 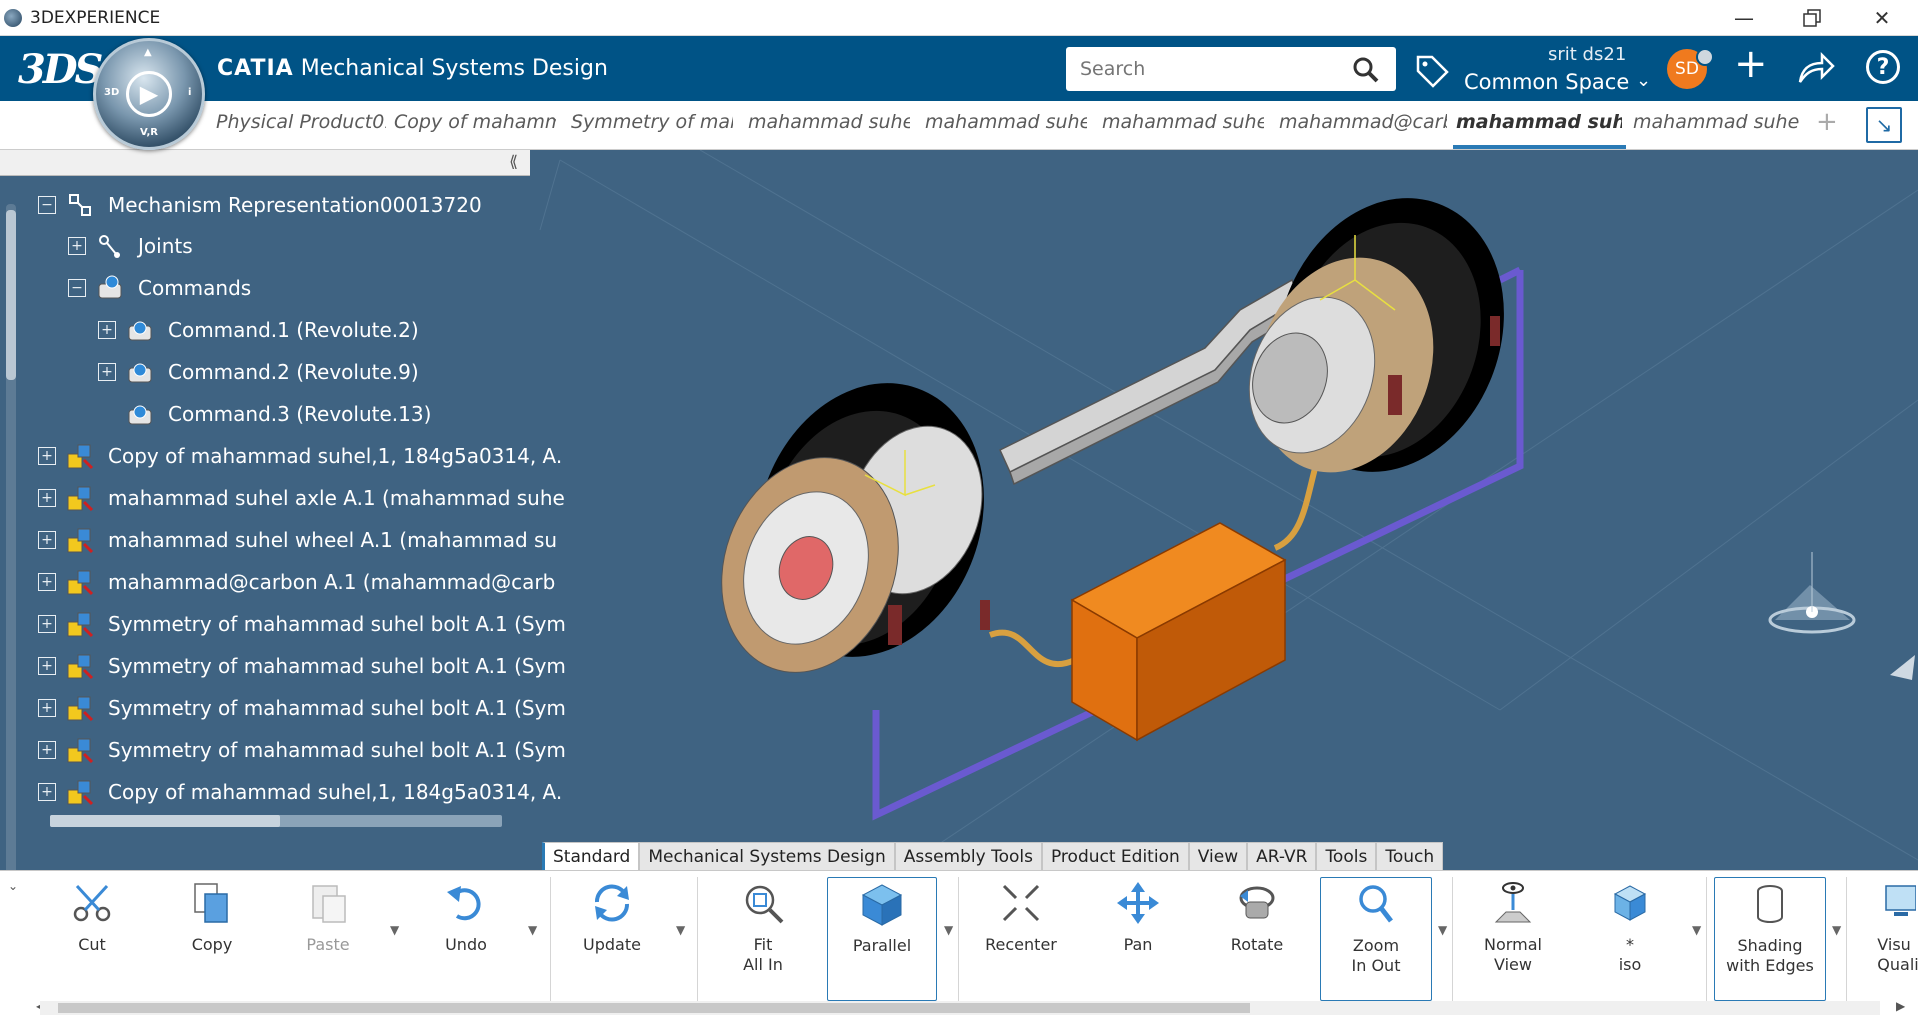 I want to click on section-tab-ar-vr: AR-VR, so click(x=1282, y=856).